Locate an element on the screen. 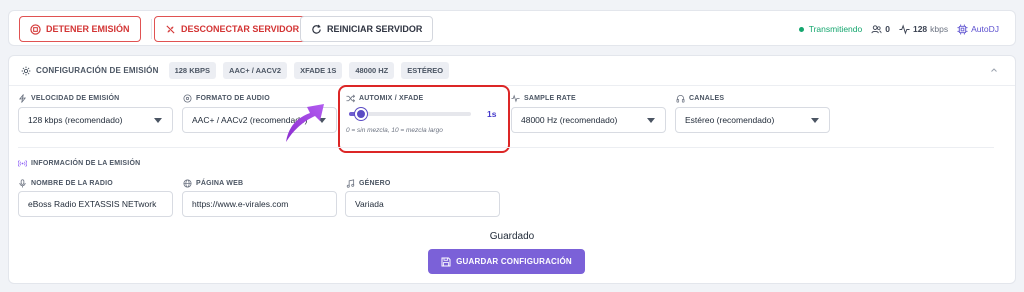  saved-status: Guardado is located at coordinates (512, 236).